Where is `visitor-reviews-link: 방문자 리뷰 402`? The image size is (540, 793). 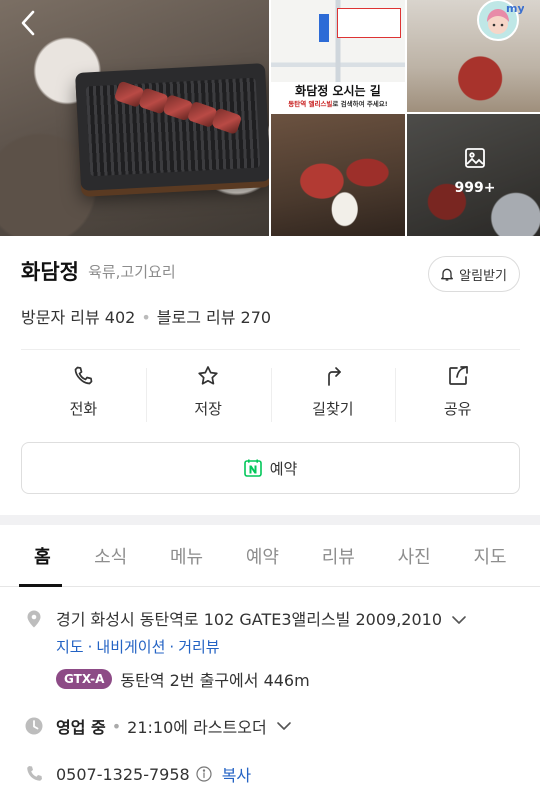 visitor-reviews-link: 방문자 리뷰 402 is located at coordinates (78, 317).